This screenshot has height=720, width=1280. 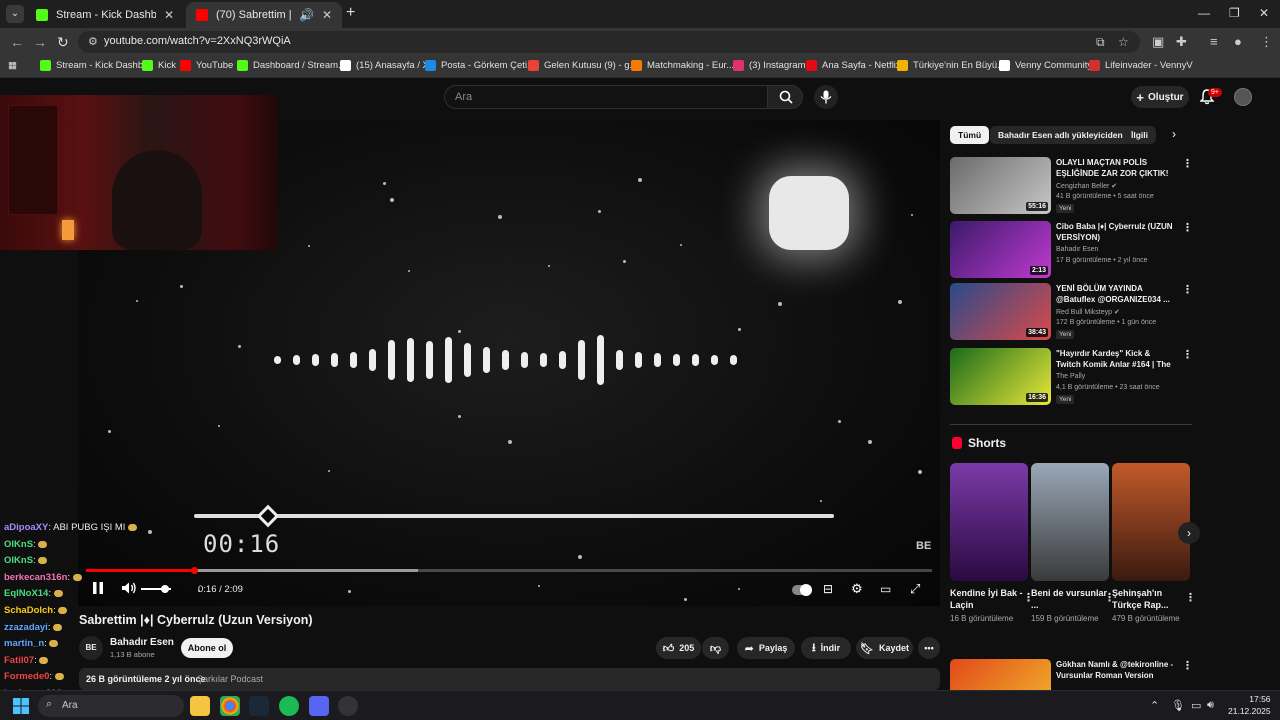 I want to click on taskbar-search: ⌕ Ara, so click(x=111, y=706).